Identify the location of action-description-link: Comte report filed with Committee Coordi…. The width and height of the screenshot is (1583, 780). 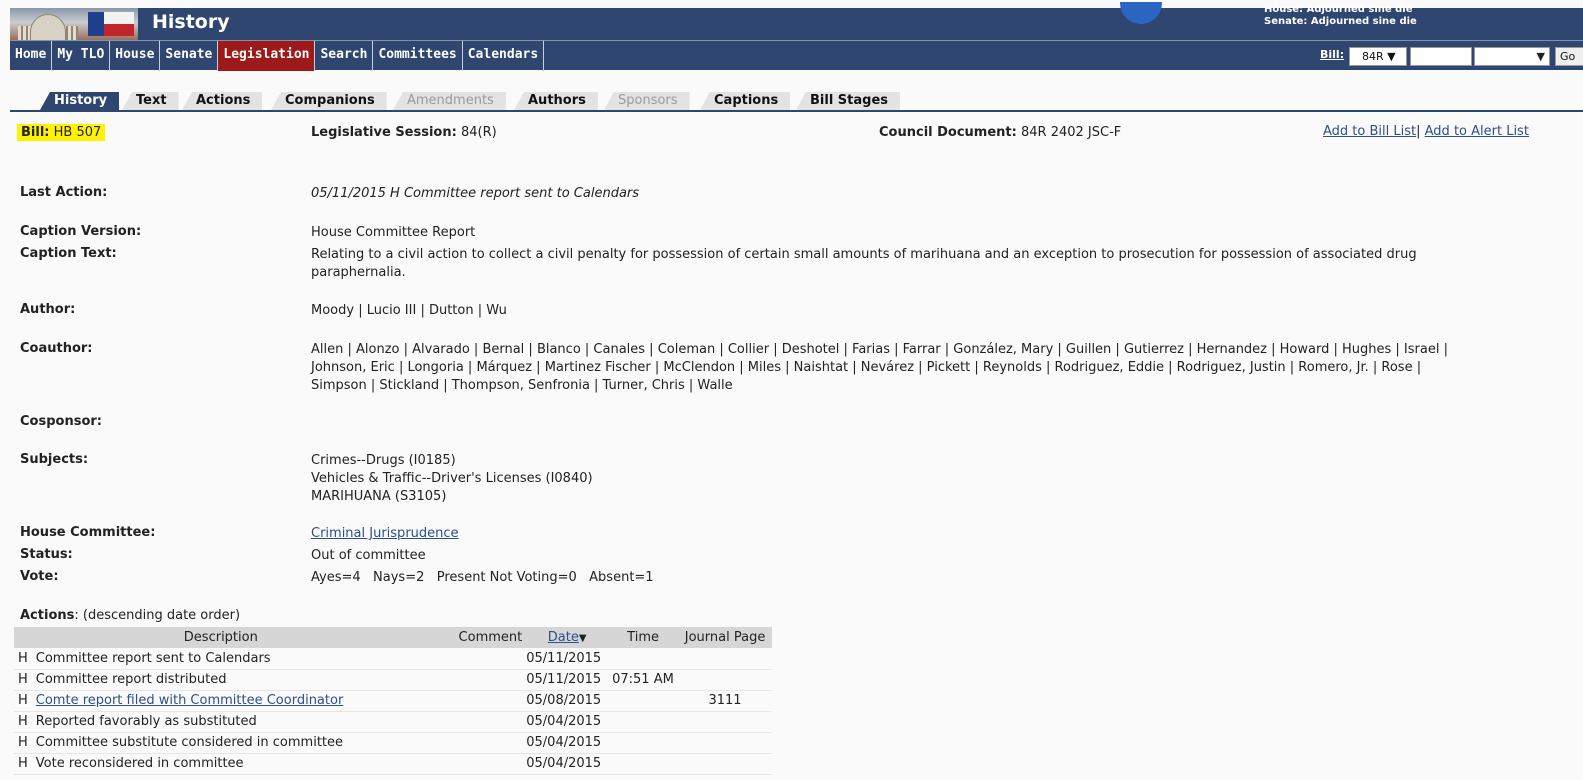
(190, 700).